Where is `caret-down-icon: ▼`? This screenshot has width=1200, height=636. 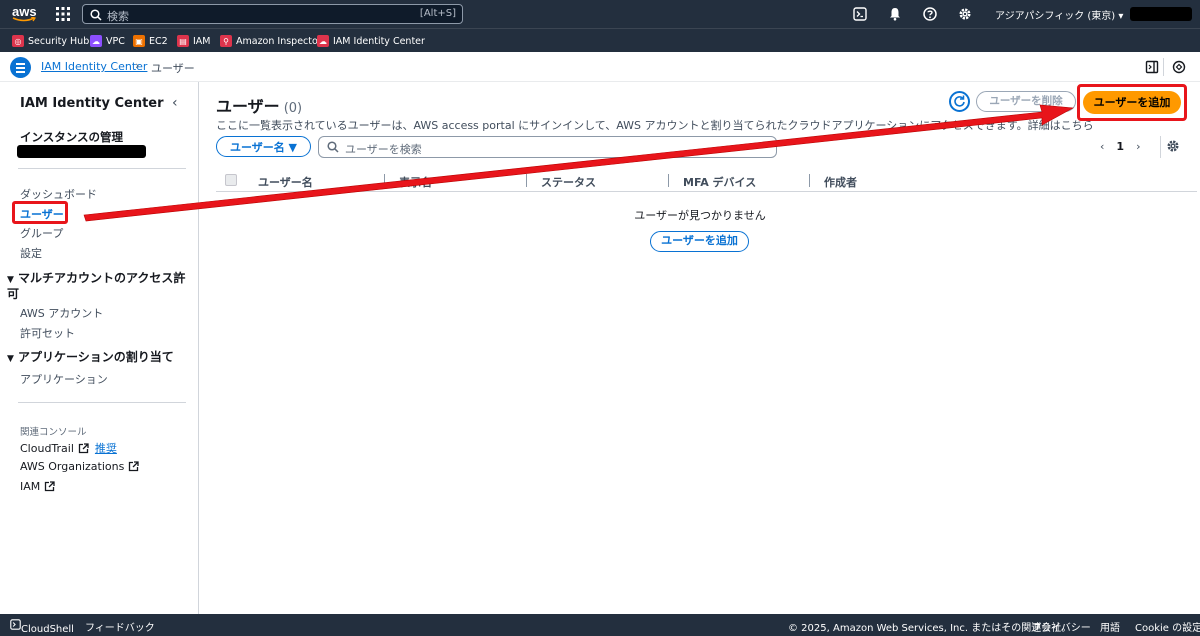
caret-down-icon: ▼ is located at coordinates (10, 359).